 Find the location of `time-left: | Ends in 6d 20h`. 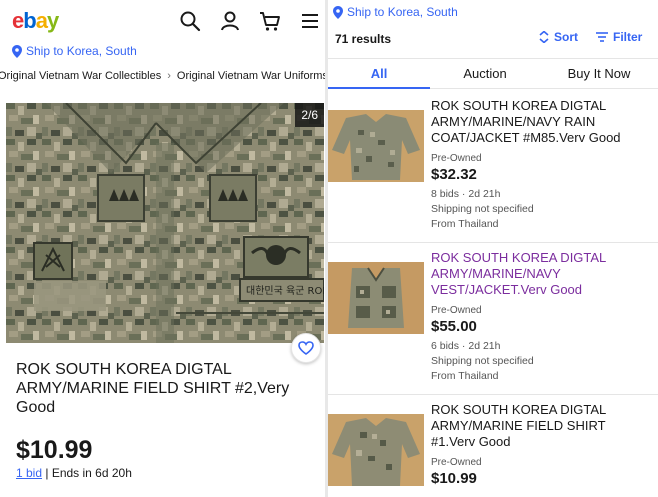

time-left: | Ends in 6d 20h is located at coordinates (88, 473).